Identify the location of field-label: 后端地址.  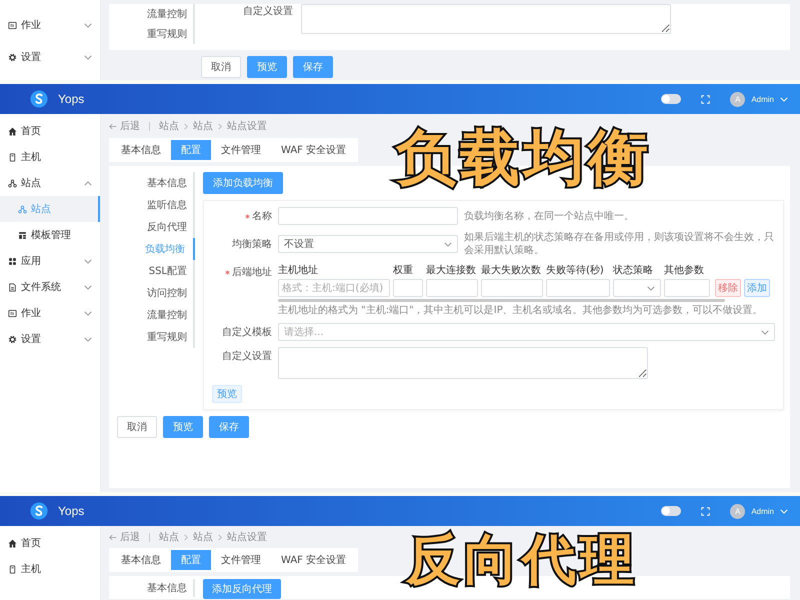
(252, 272).